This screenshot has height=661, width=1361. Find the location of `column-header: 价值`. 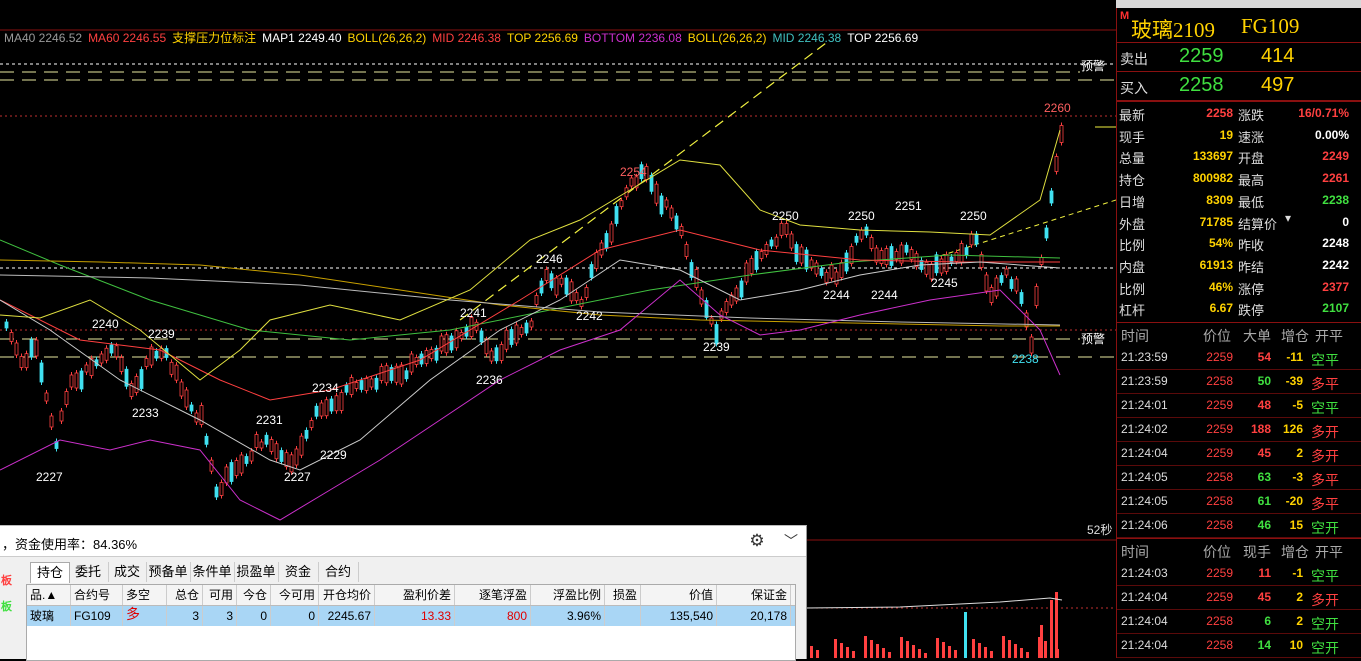

column-header: 价值 is located at coordinates (679, 595).